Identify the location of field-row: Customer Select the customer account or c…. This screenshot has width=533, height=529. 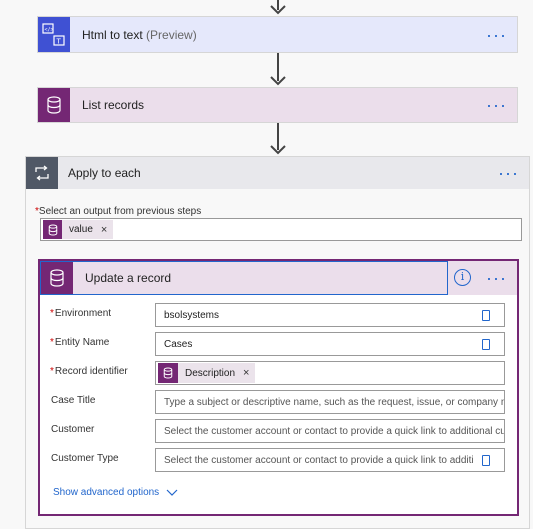
(278, 431).